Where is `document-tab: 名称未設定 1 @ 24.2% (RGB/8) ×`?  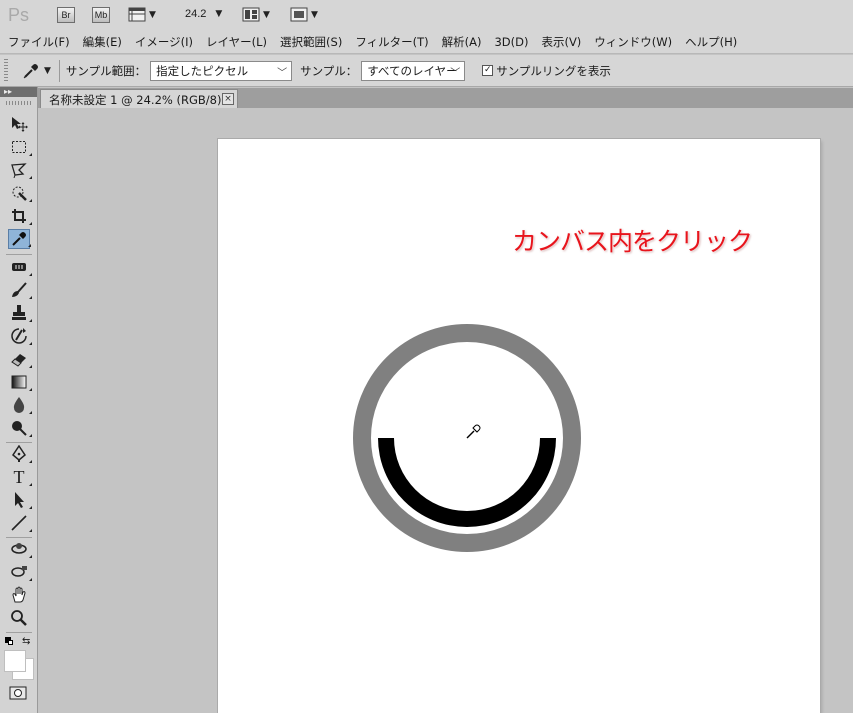
document-tab: 名称未設定 1 @ 24.2% (RGB/8) × is located at coordinates (139, 99).